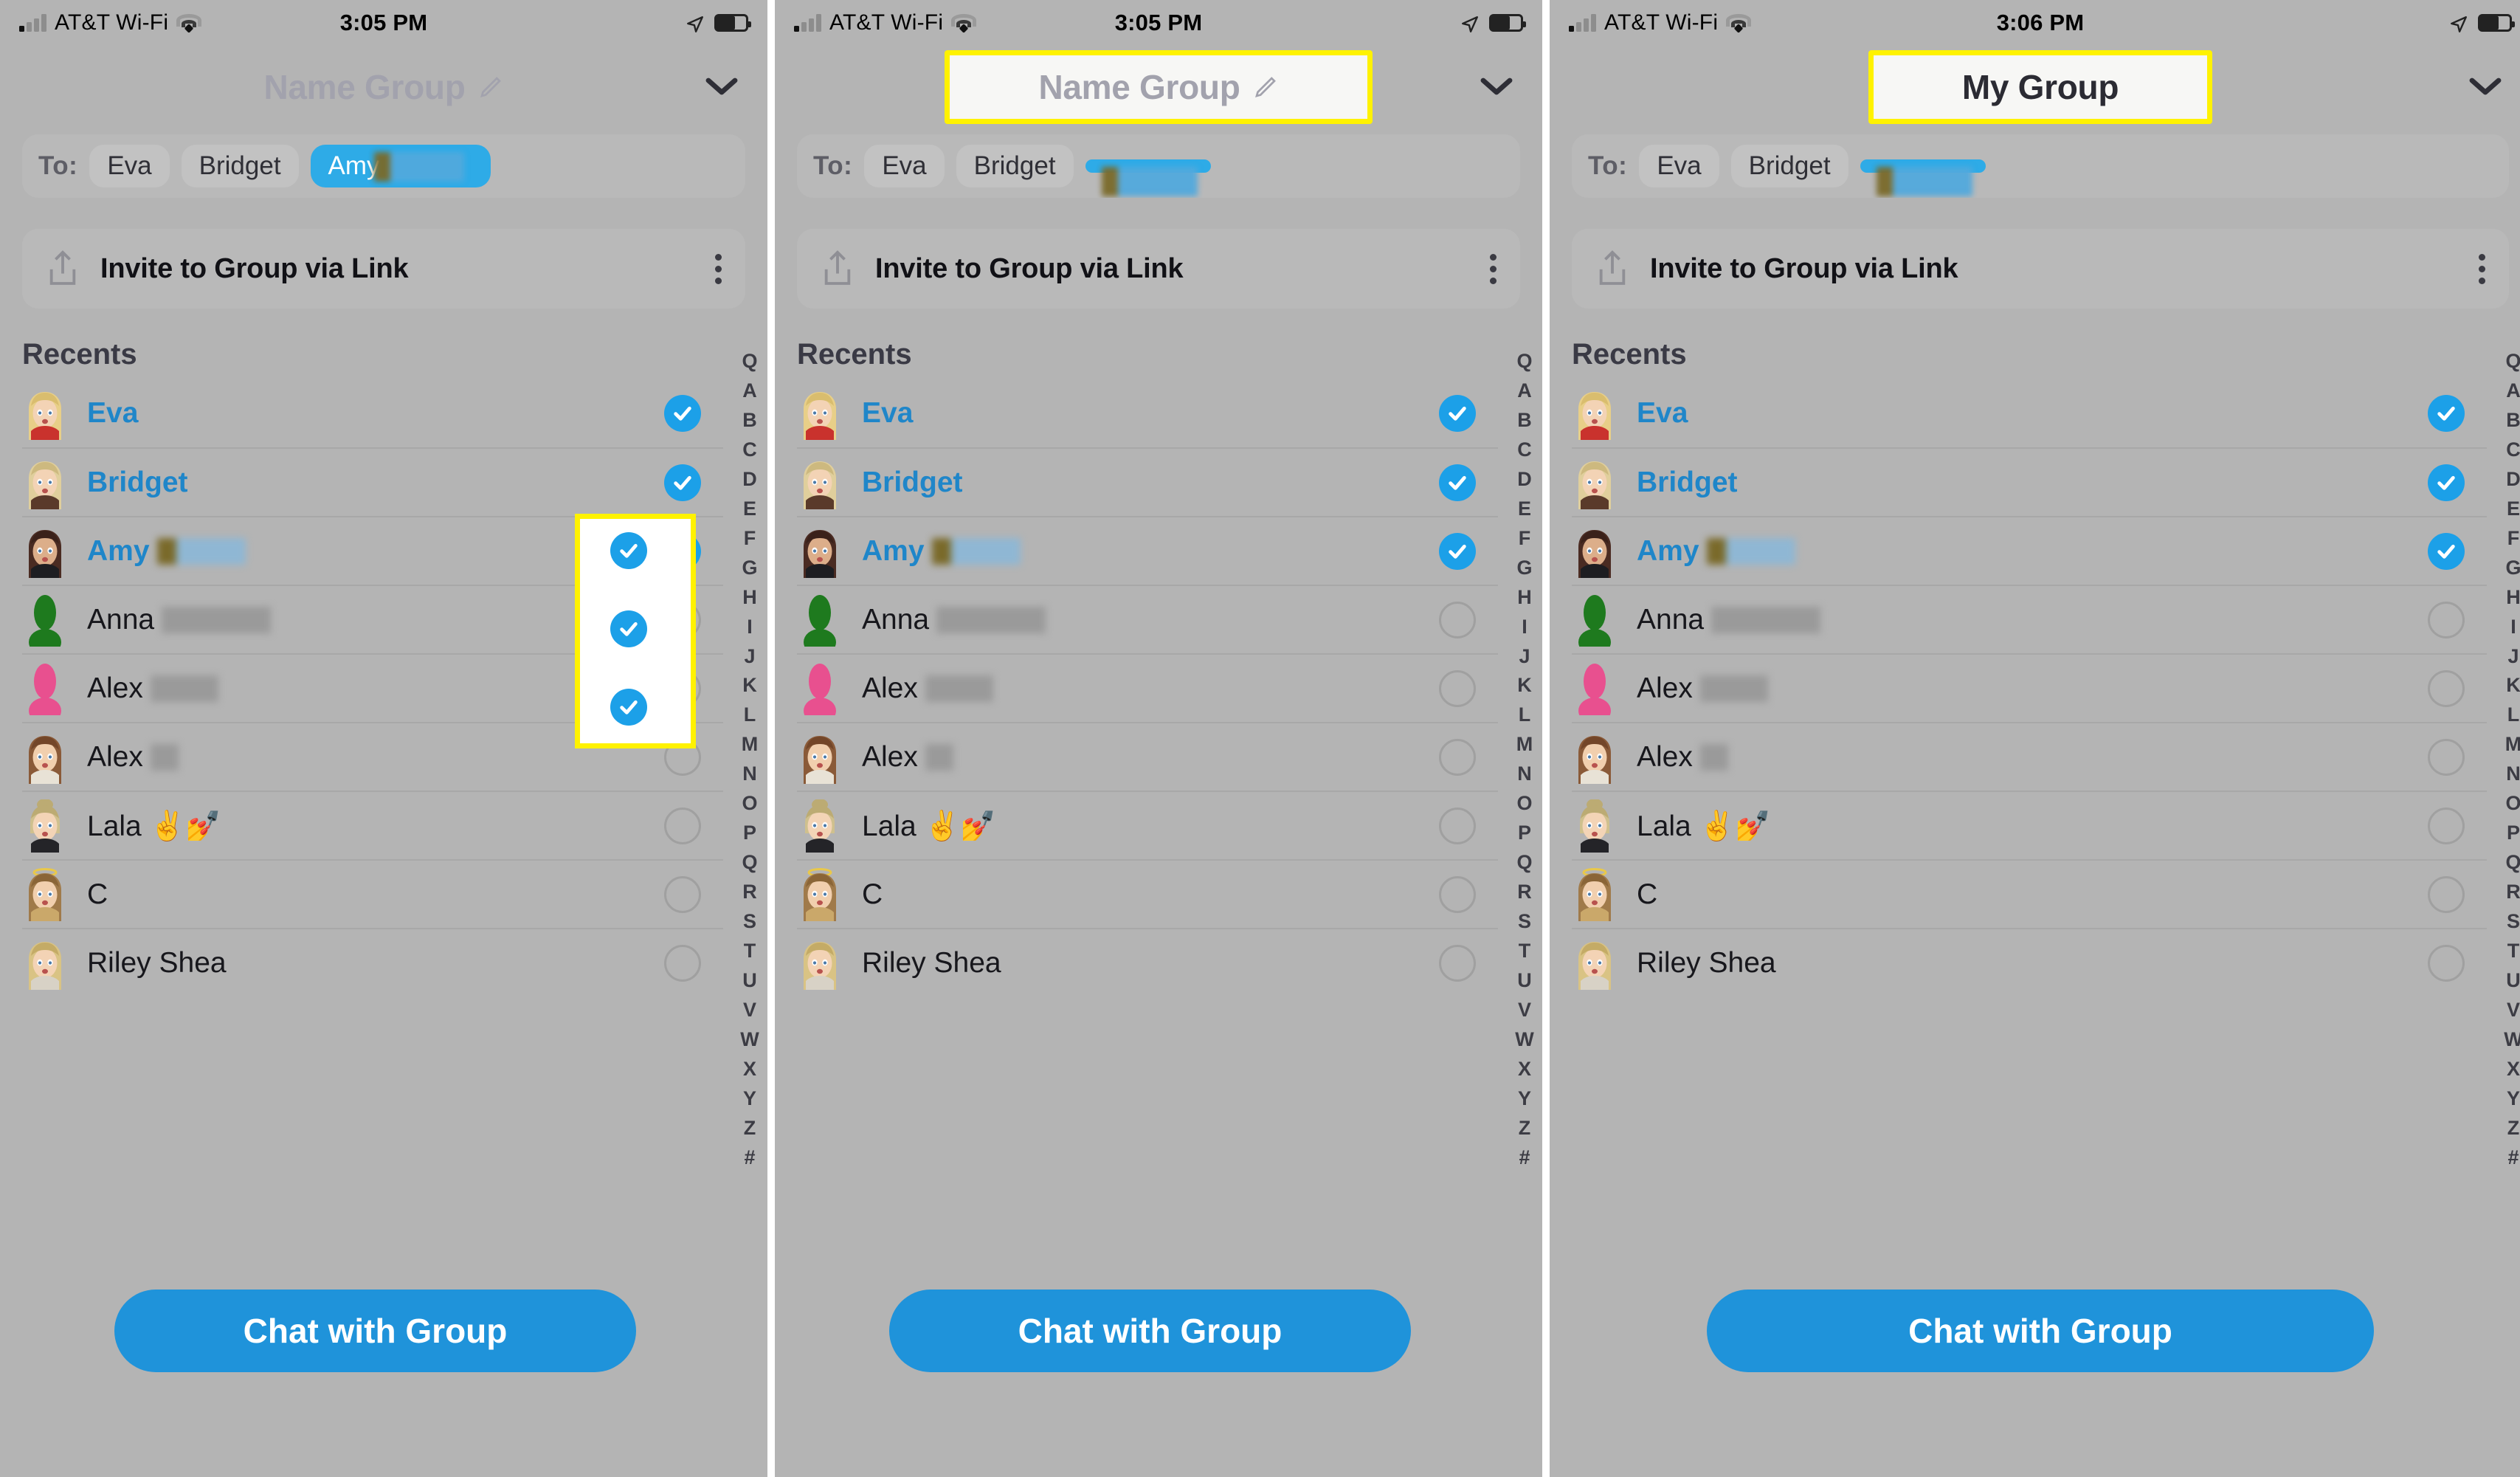 The image size is (2520, 1477). Describe the element at coordinates (1524, 833) in the screenshot. I see `alpha-index-p: P` at that location.